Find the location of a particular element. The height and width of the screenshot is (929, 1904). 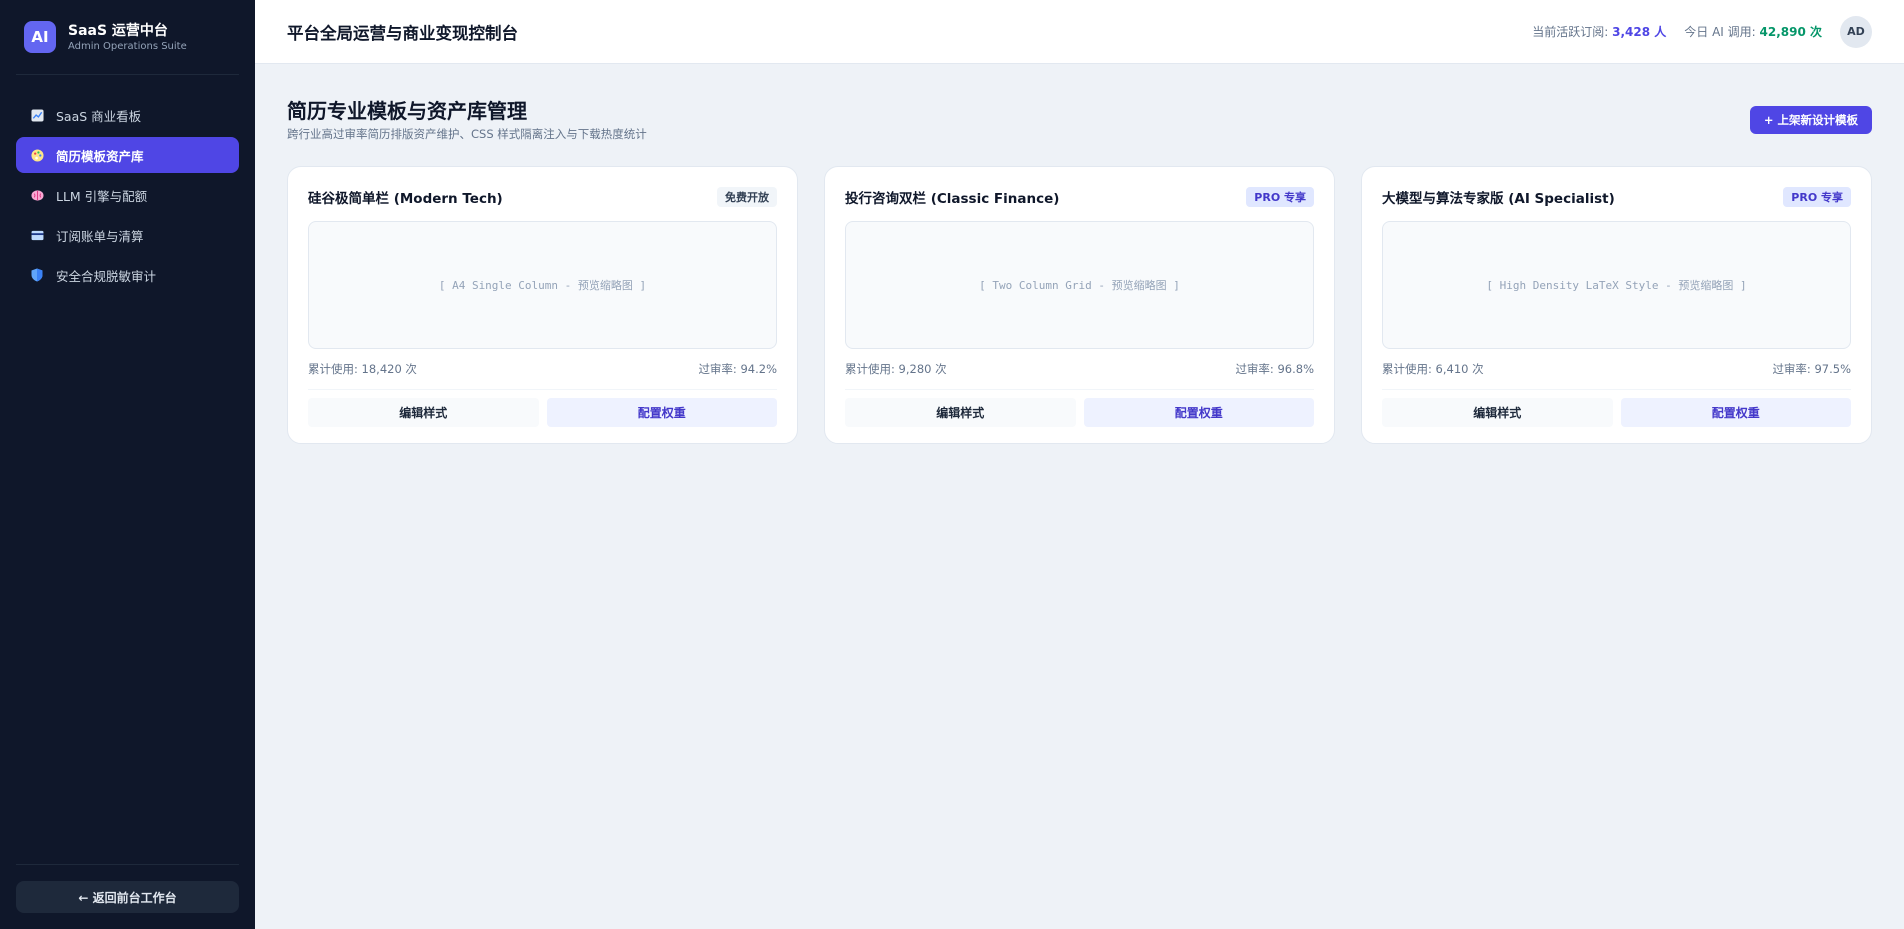

pass-rate: 过审率: 97.5% is located at coordinates (1811, 369).